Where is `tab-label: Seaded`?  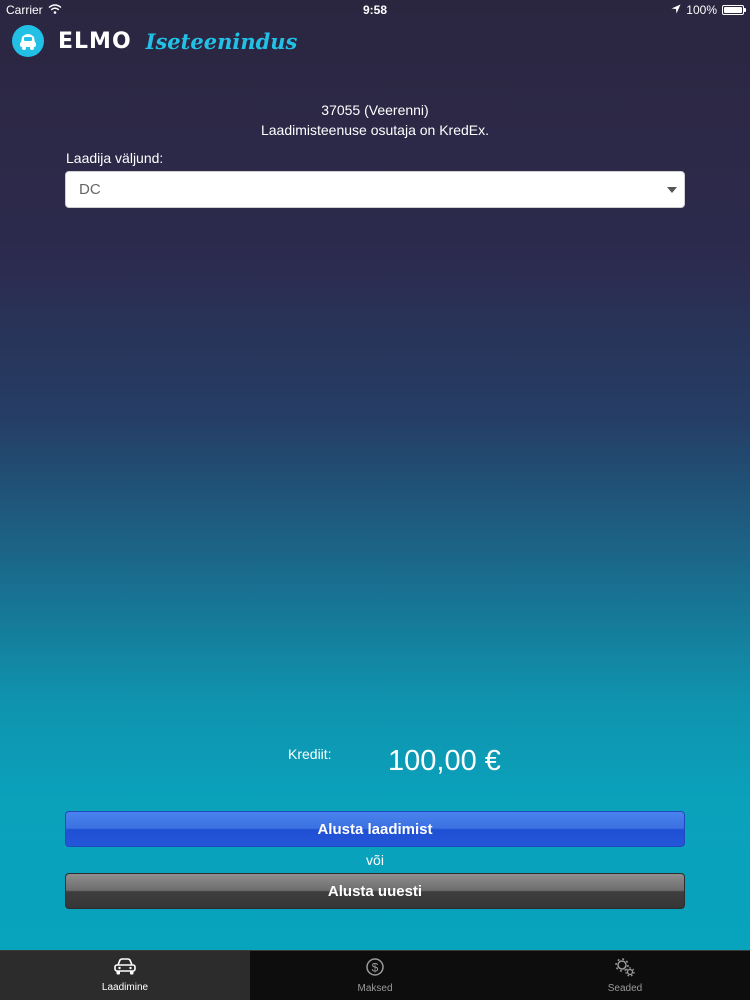 tab-label: Seaded is located at coordinates (625, 988).